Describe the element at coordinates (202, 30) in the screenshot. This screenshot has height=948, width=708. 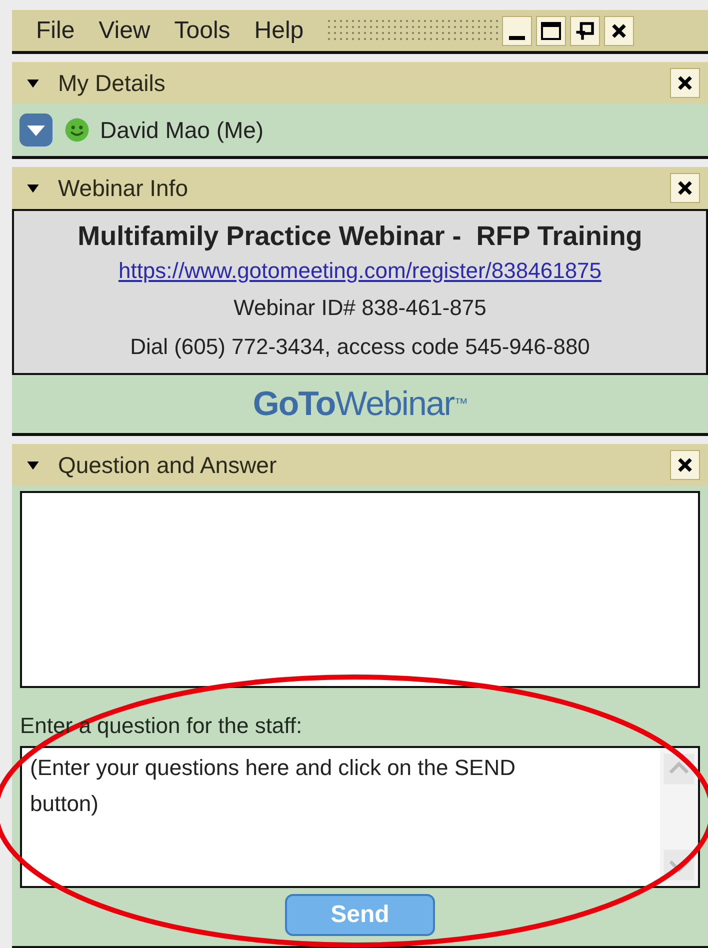
I see `menu-item: Tools` at that location.